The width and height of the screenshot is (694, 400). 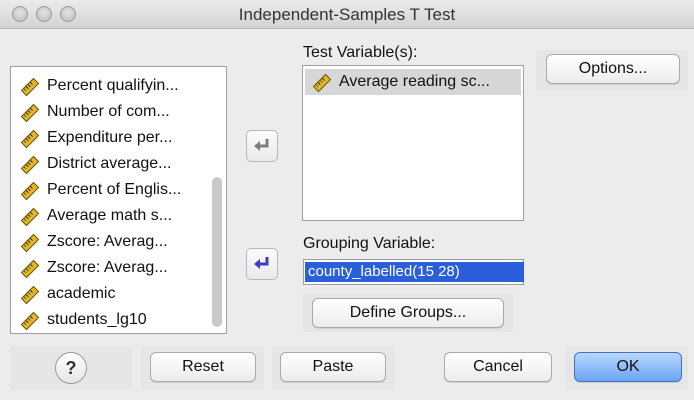 What do you see at coordinates (498, 367) in the screenshot?
I see `cancel-button: Cancel` at bounding box center [498, 367].